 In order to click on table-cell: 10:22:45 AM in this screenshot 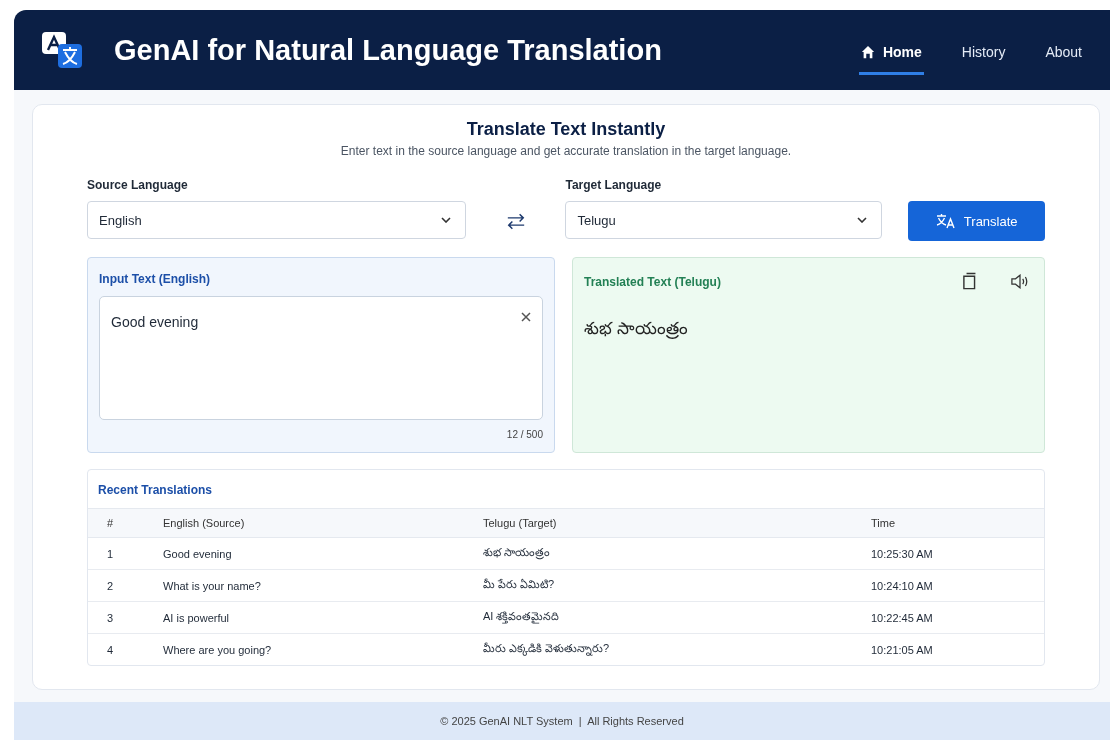, I will do `click(957, 617)`.